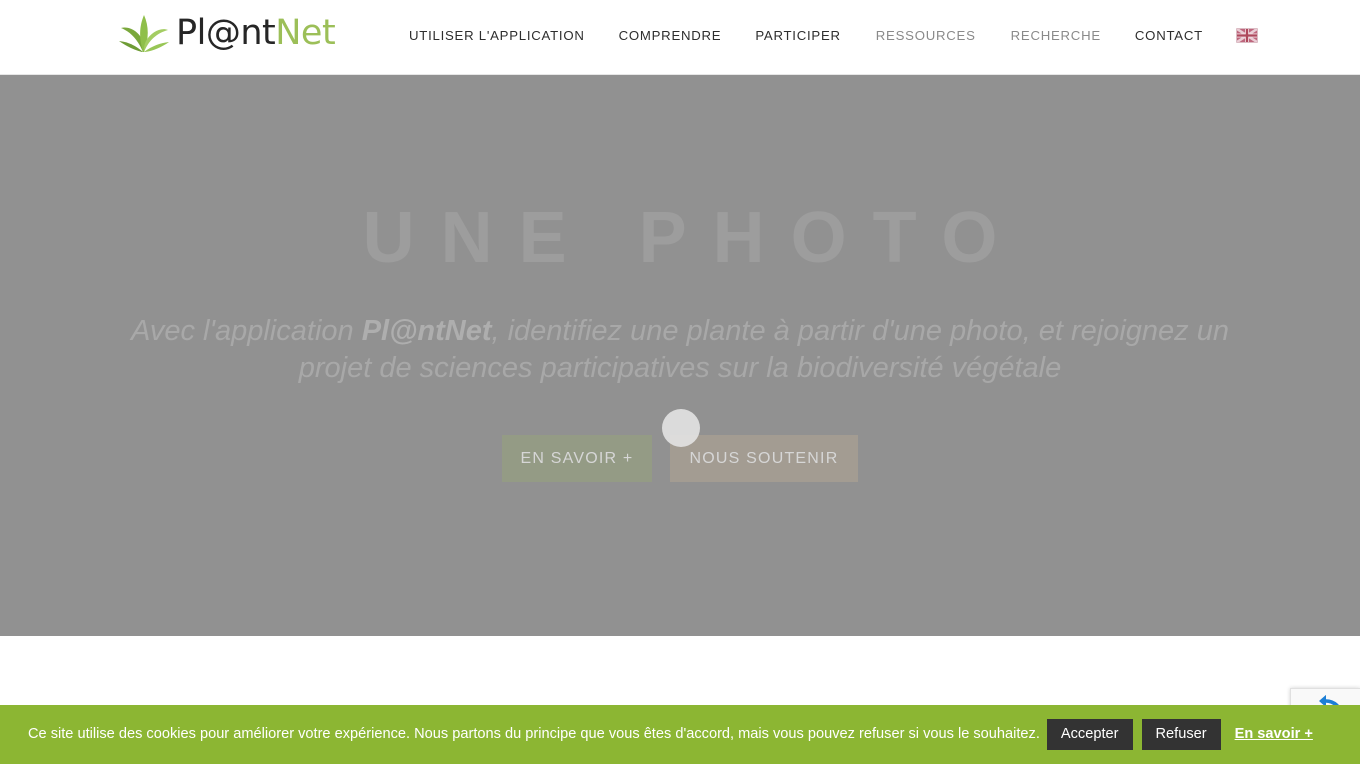 Image resolution: width=1360 pixels, height=764 pixels. Describe the element at coordinates (797, 35) in the screenshot. I see `nav-item-participer: PARTICIPER` at that location.